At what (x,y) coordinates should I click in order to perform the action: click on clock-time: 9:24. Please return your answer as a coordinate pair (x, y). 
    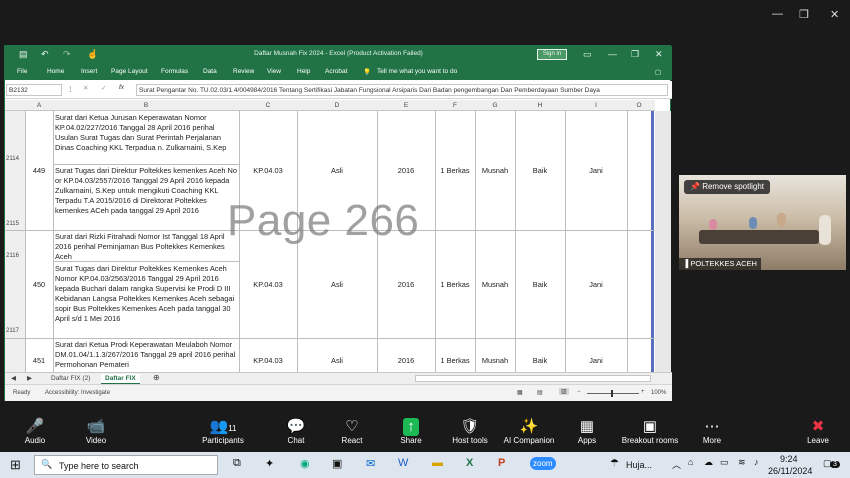
    Looking at the image, I should click on (789, 459).